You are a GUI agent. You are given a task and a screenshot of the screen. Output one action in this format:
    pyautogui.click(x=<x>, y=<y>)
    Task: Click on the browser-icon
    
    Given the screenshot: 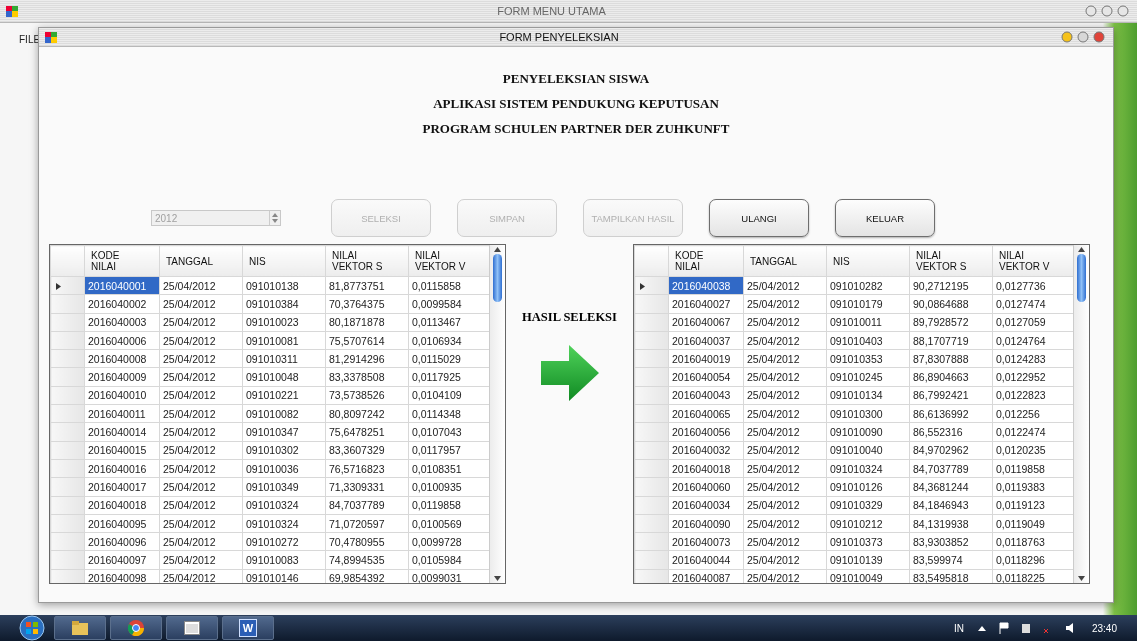 What is the action you would take?
    pyautogui.click(x=136, y=628)
    